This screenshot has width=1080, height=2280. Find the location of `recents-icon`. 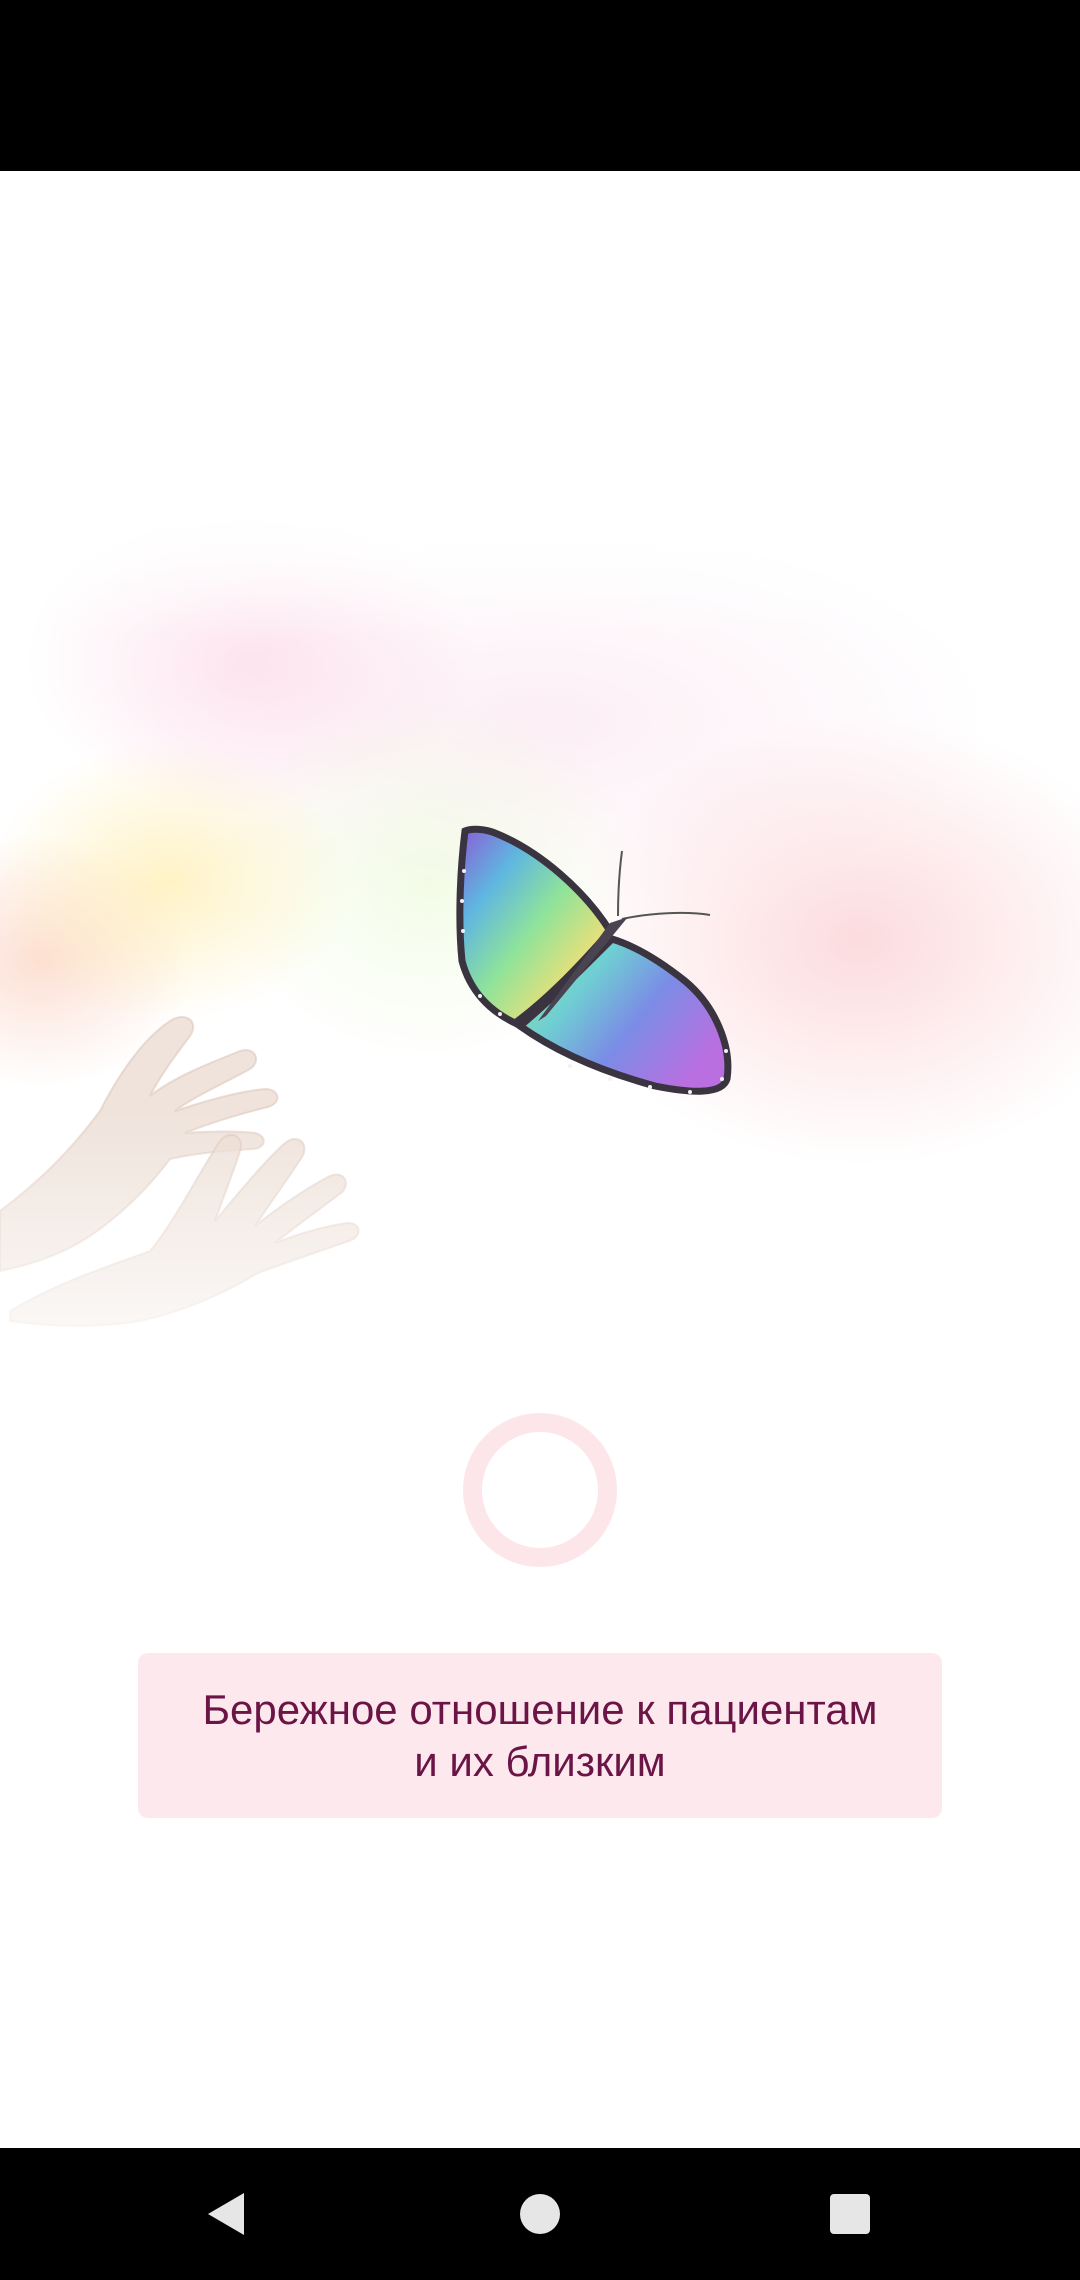

recents-icon is located at coordinates (850, 2214).